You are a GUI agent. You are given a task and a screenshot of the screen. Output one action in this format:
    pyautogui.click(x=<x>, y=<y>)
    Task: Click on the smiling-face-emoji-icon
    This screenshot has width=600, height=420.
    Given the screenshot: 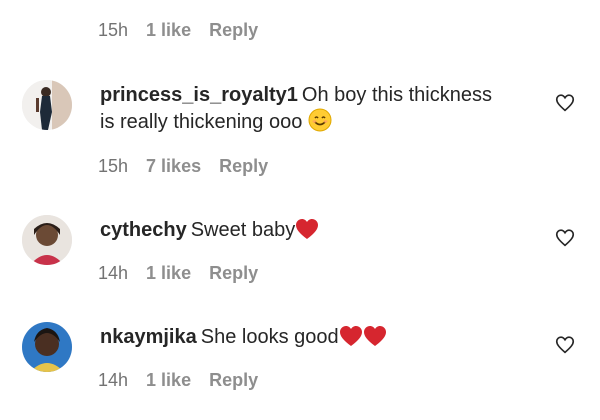 What is the action you would take?
    pyautogui.click(x=320, y=123)
    